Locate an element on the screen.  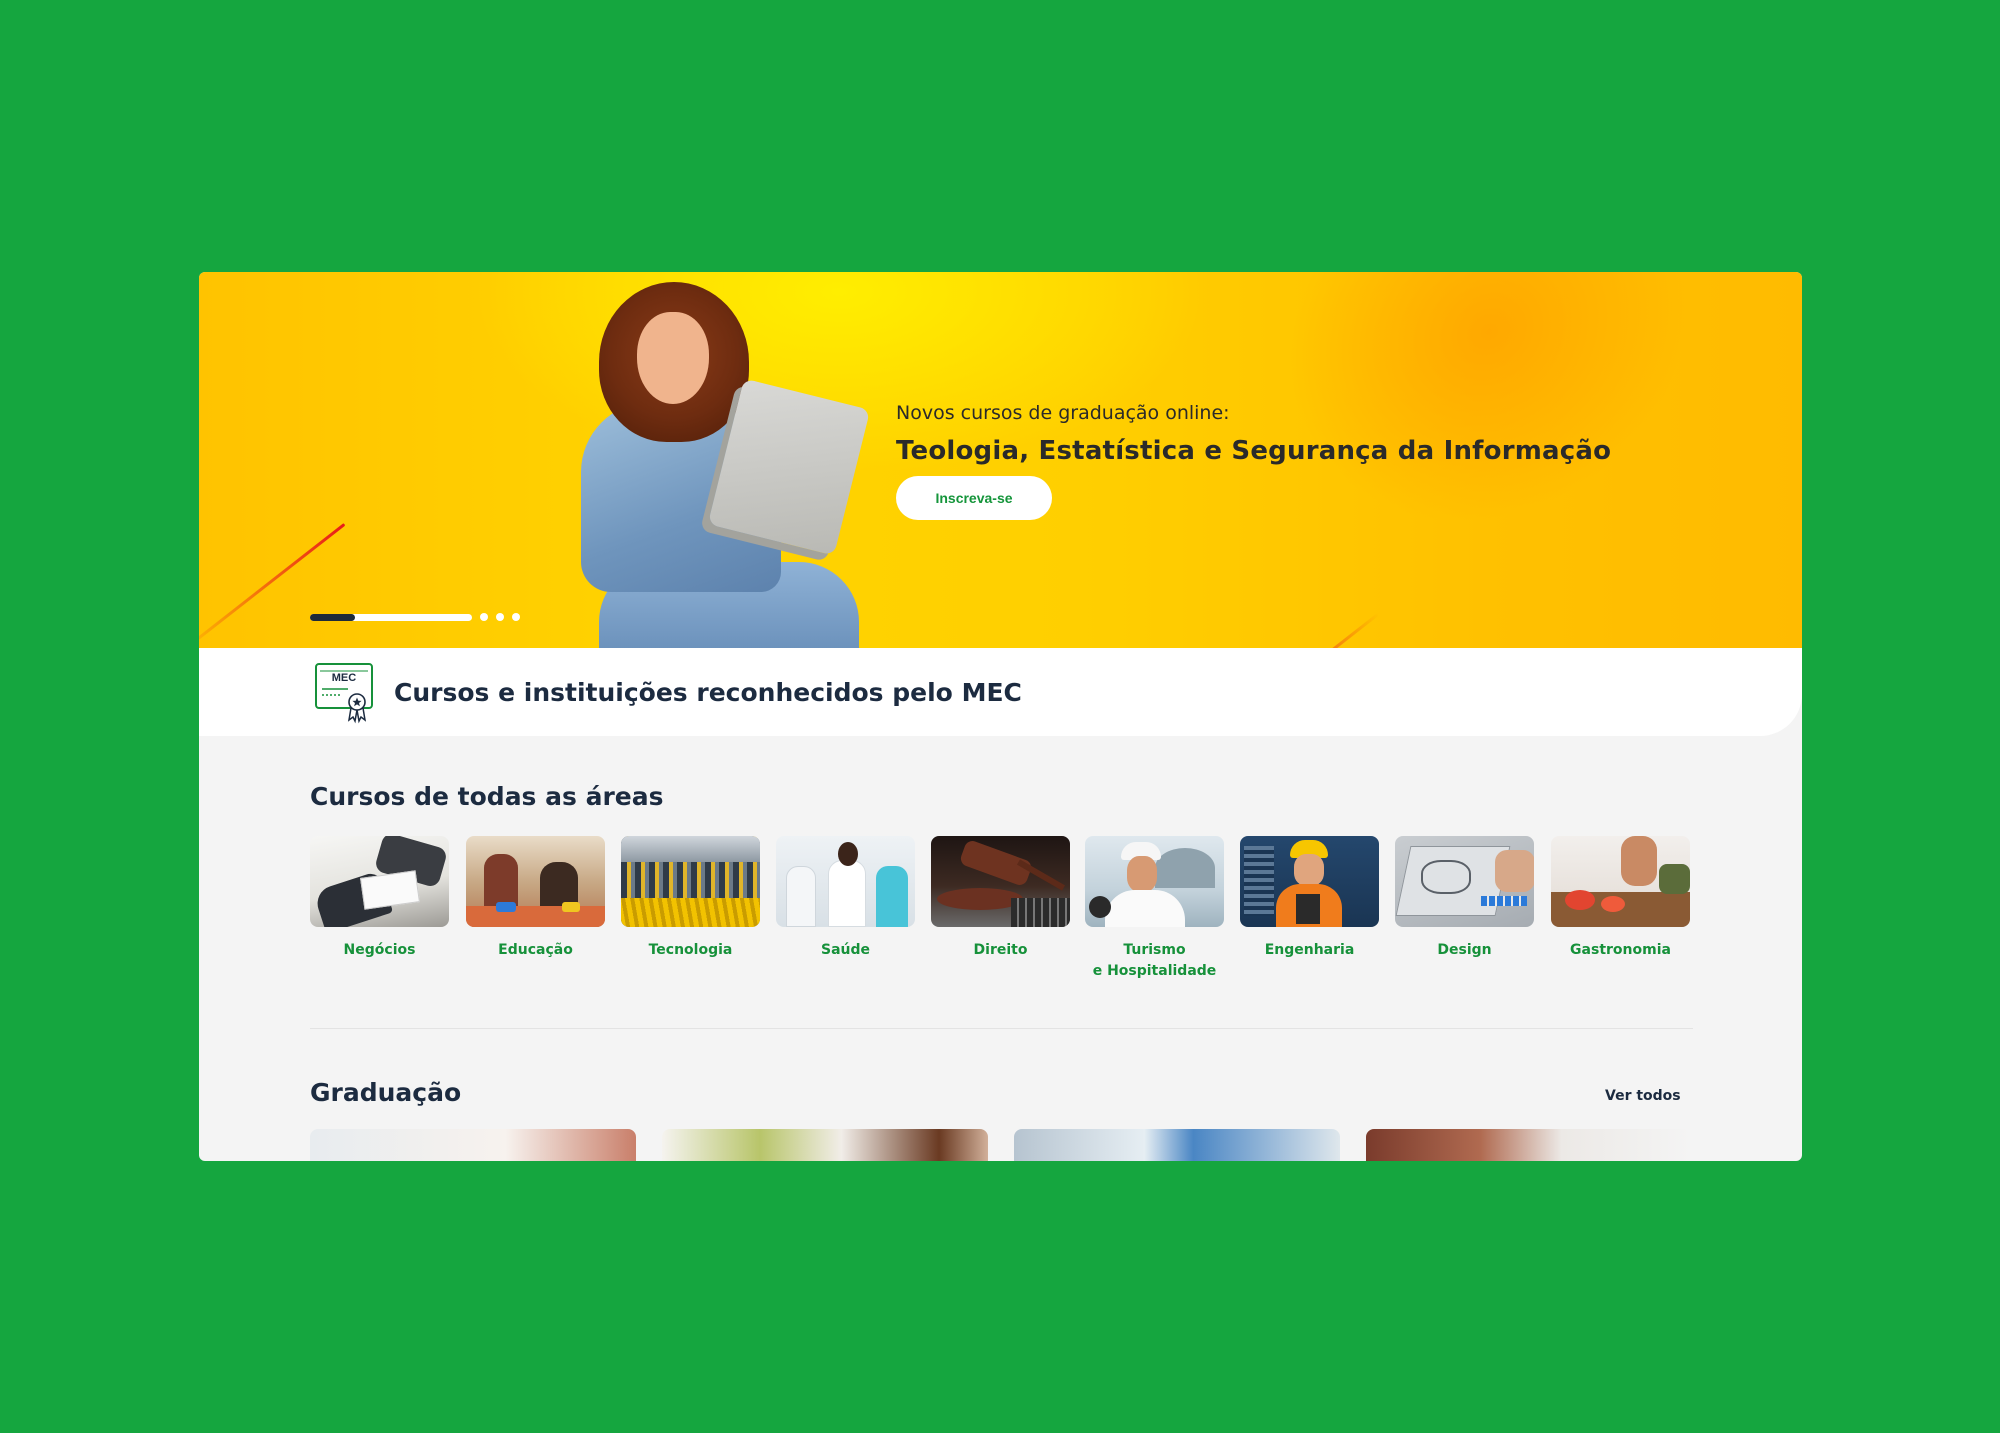
carousel-progress-fill is located at coordinates (332, 617).